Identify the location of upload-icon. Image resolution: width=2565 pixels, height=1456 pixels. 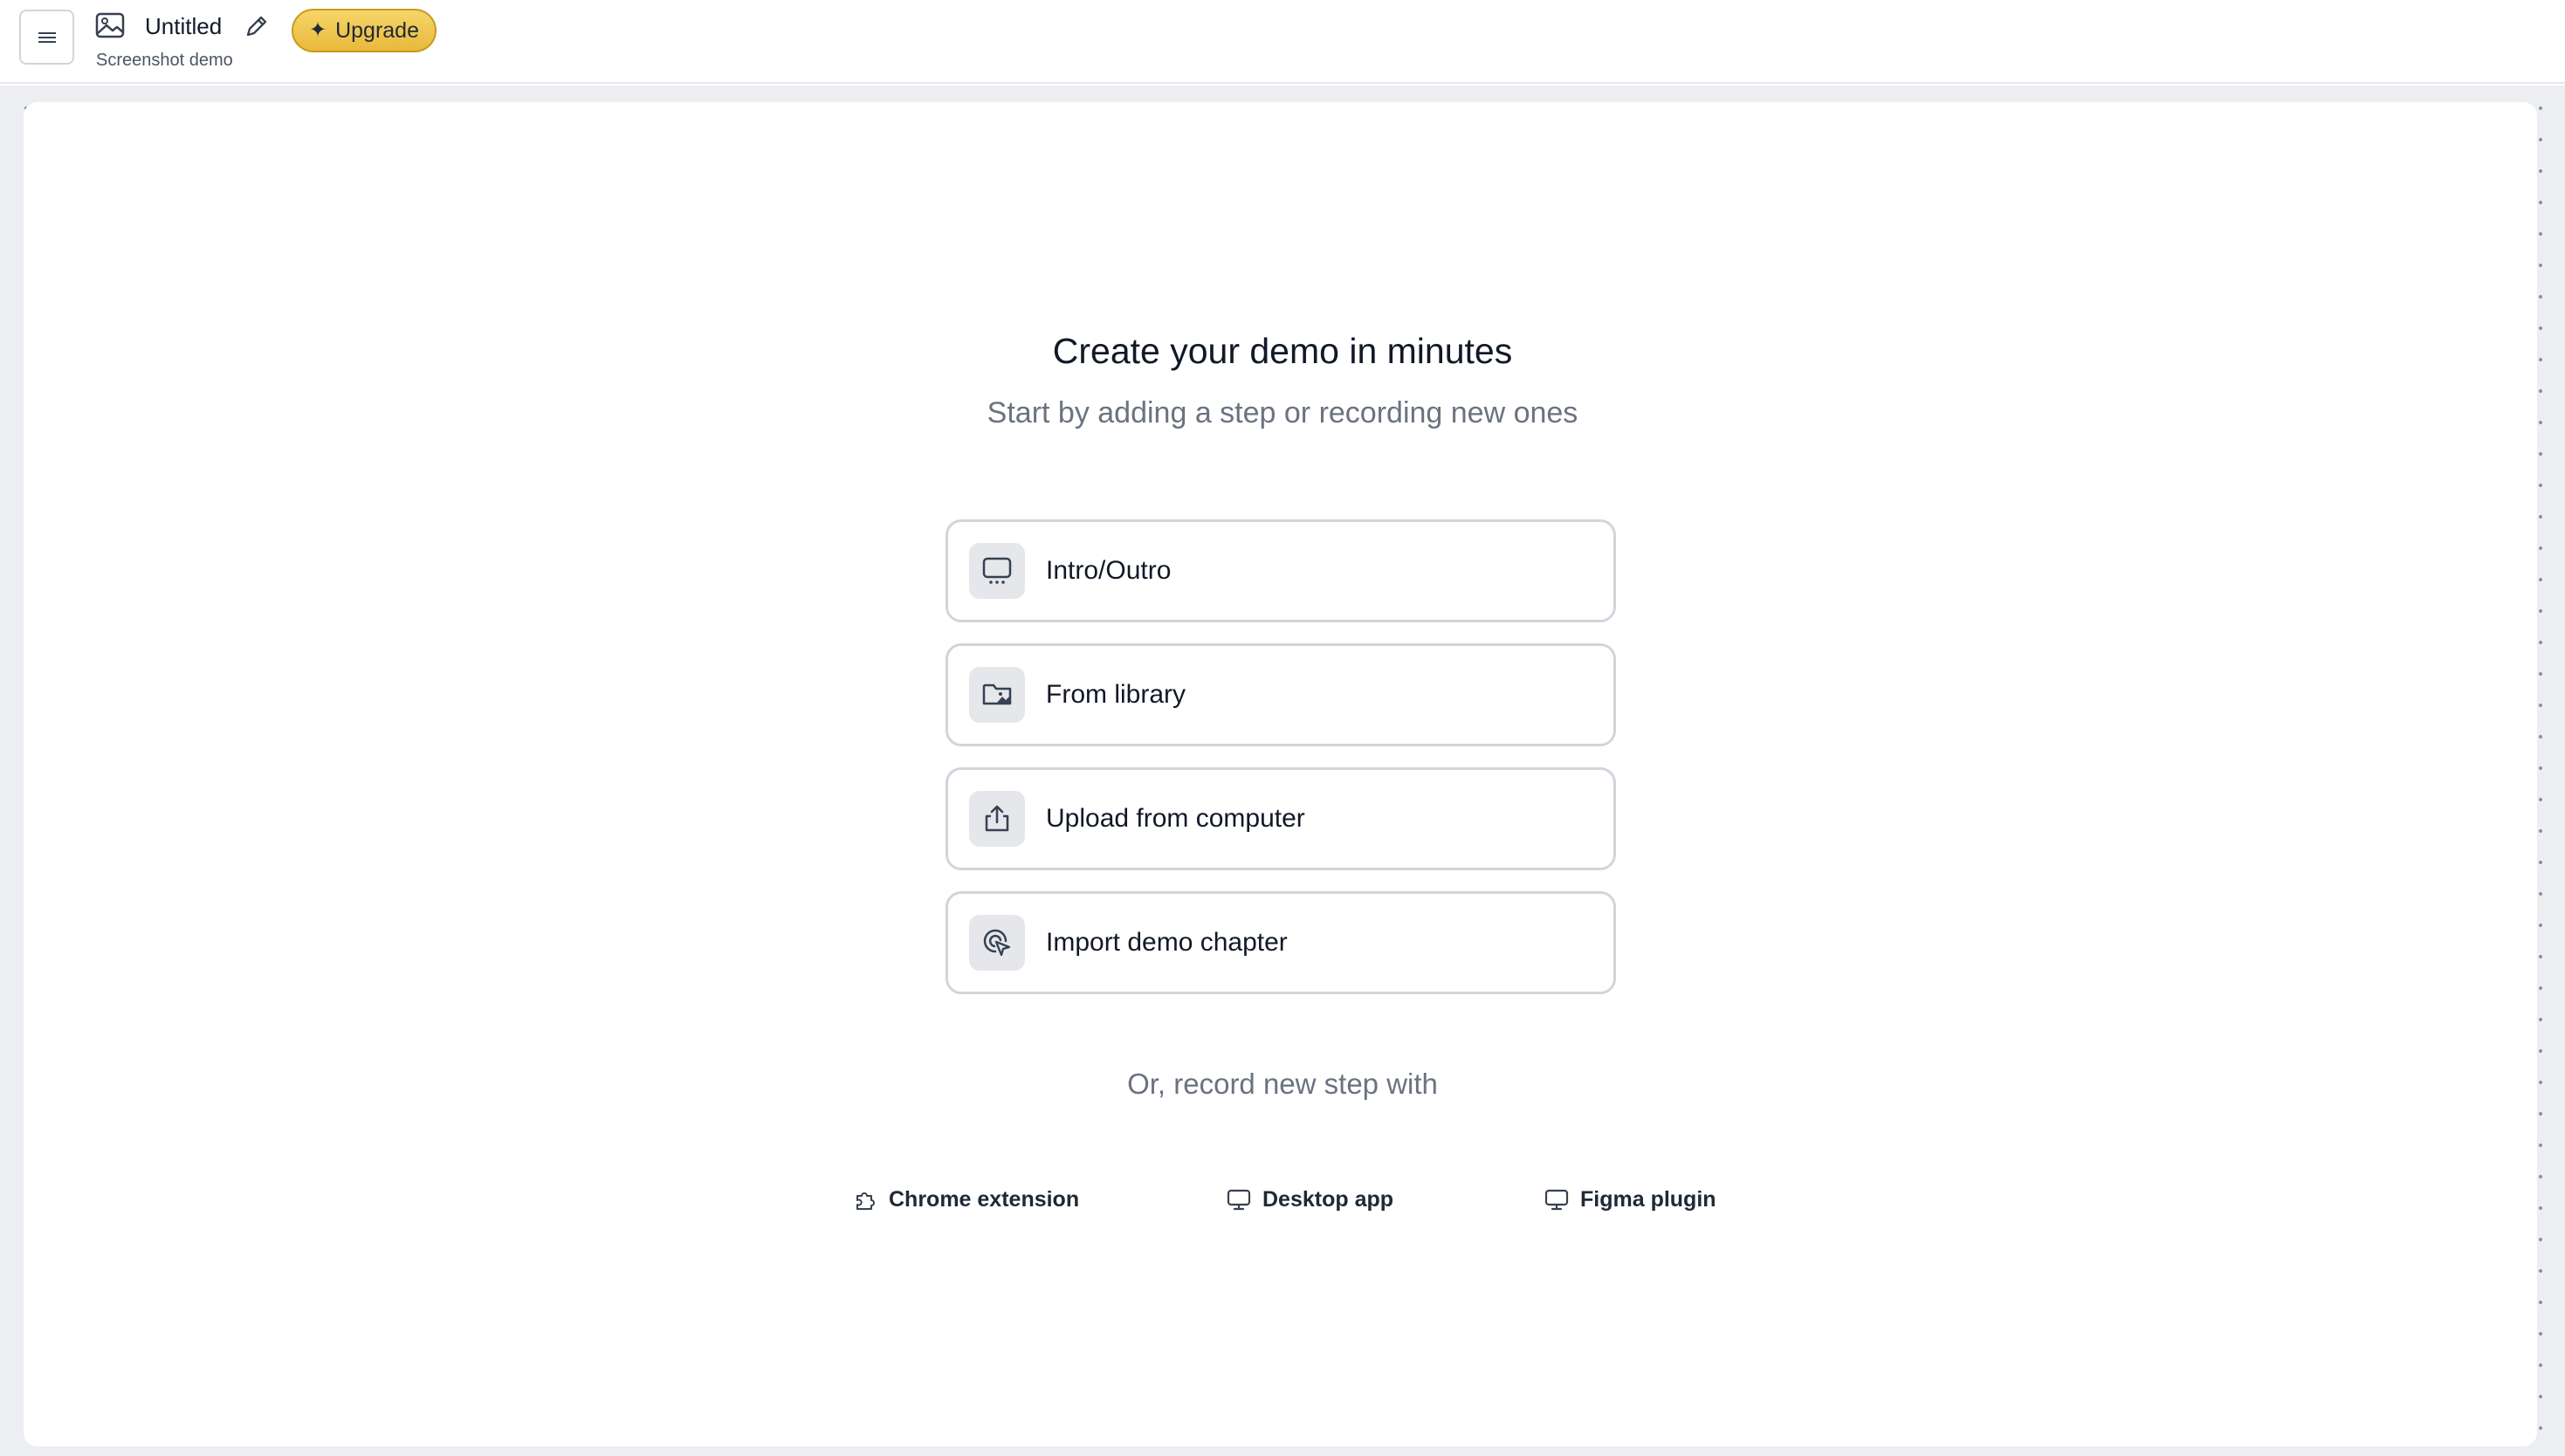
(997, 819).